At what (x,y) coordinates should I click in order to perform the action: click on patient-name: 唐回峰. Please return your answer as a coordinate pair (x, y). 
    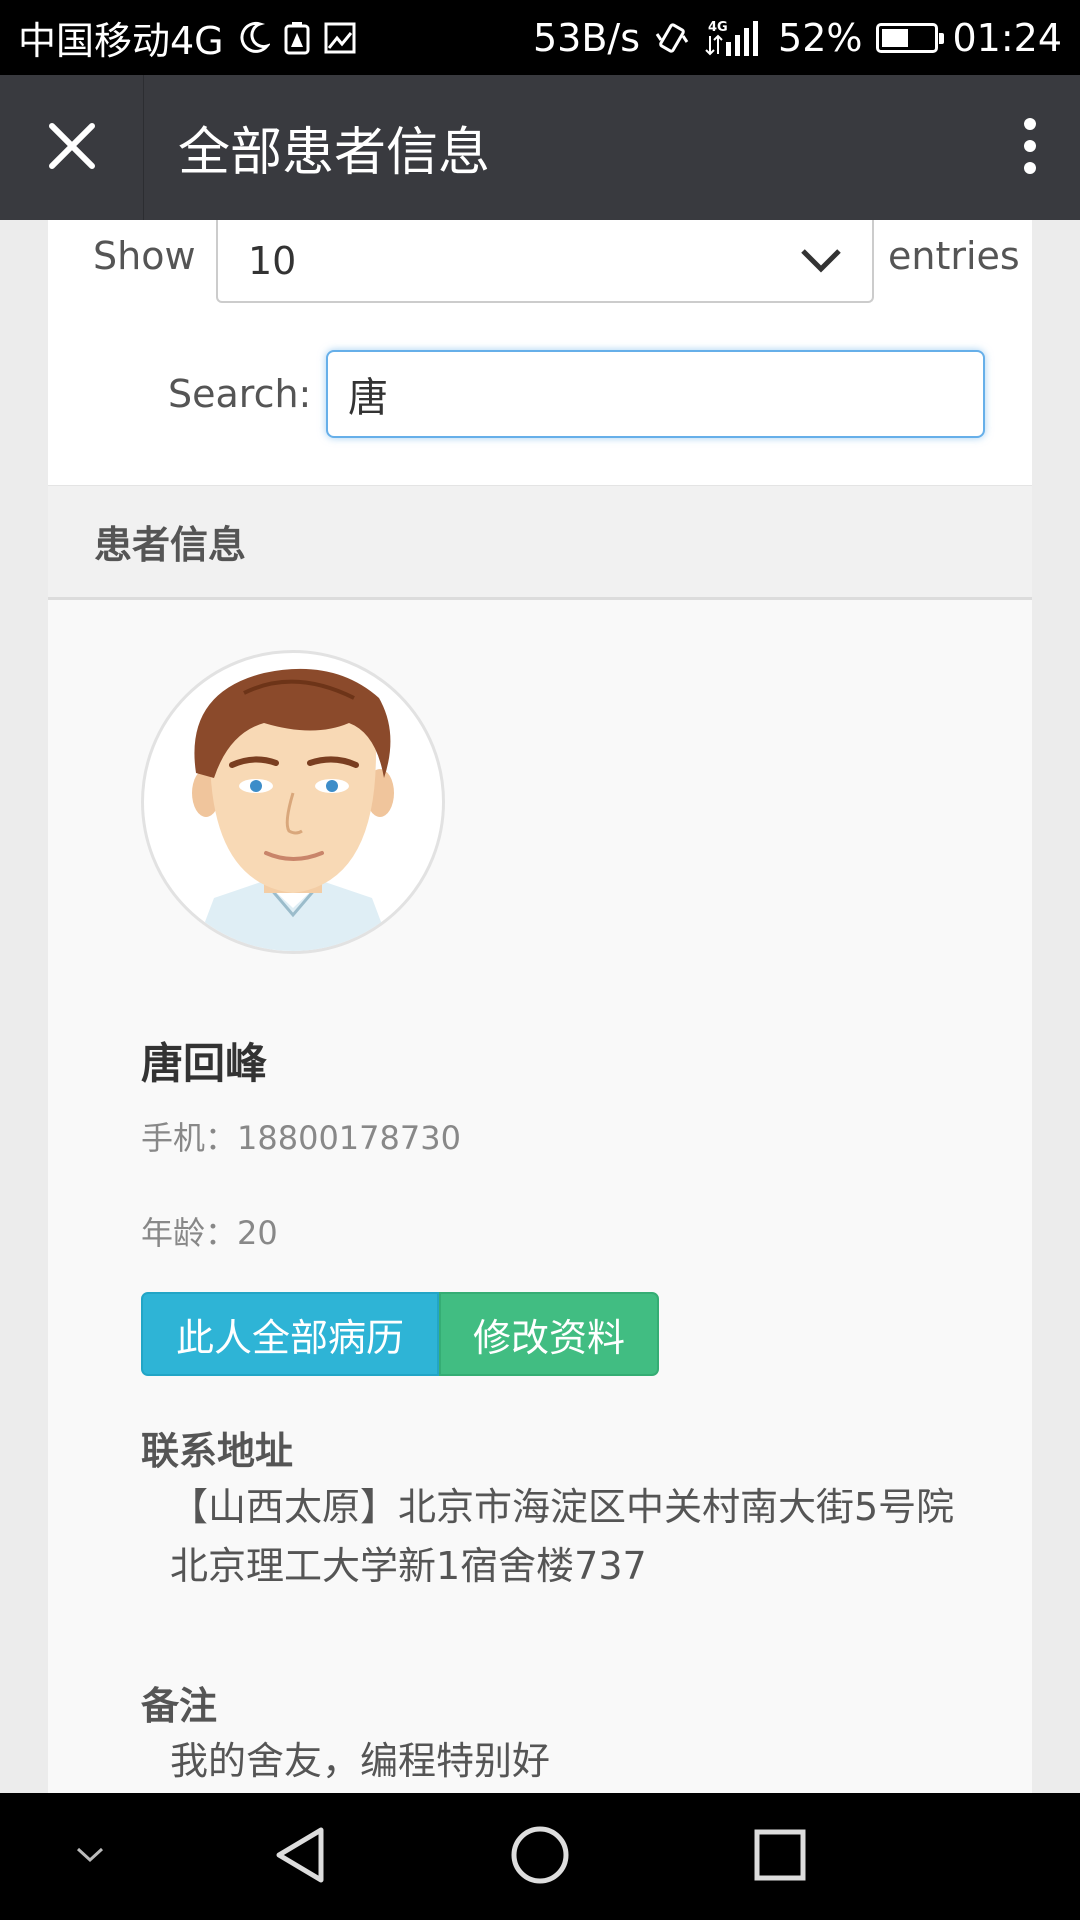
    Looking at the image, I should click on (204, 1063).